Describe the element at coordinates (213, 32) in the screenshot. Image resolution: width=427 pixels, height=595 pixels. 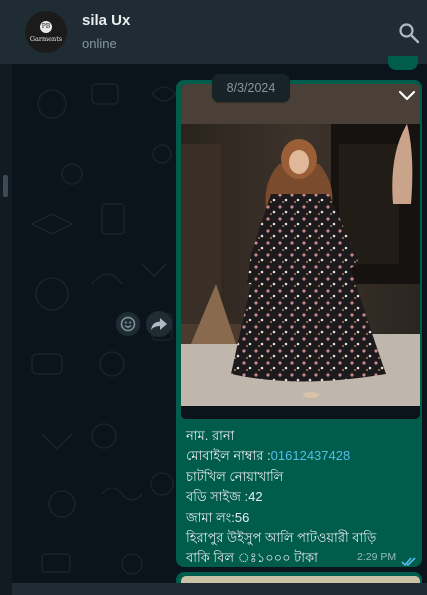
I see `chat-header: PB Garments sila Ux online` at that location.